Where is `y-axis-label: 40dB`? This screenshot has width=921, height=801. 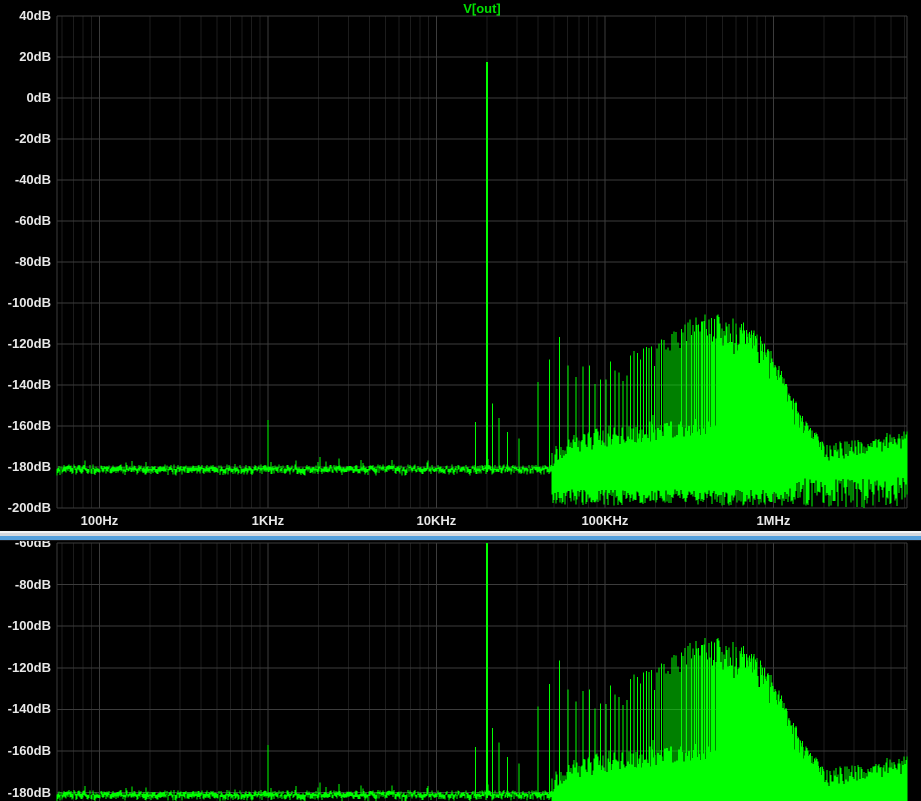
y-axis-label: 40dB is located at coordinates (35, 15).